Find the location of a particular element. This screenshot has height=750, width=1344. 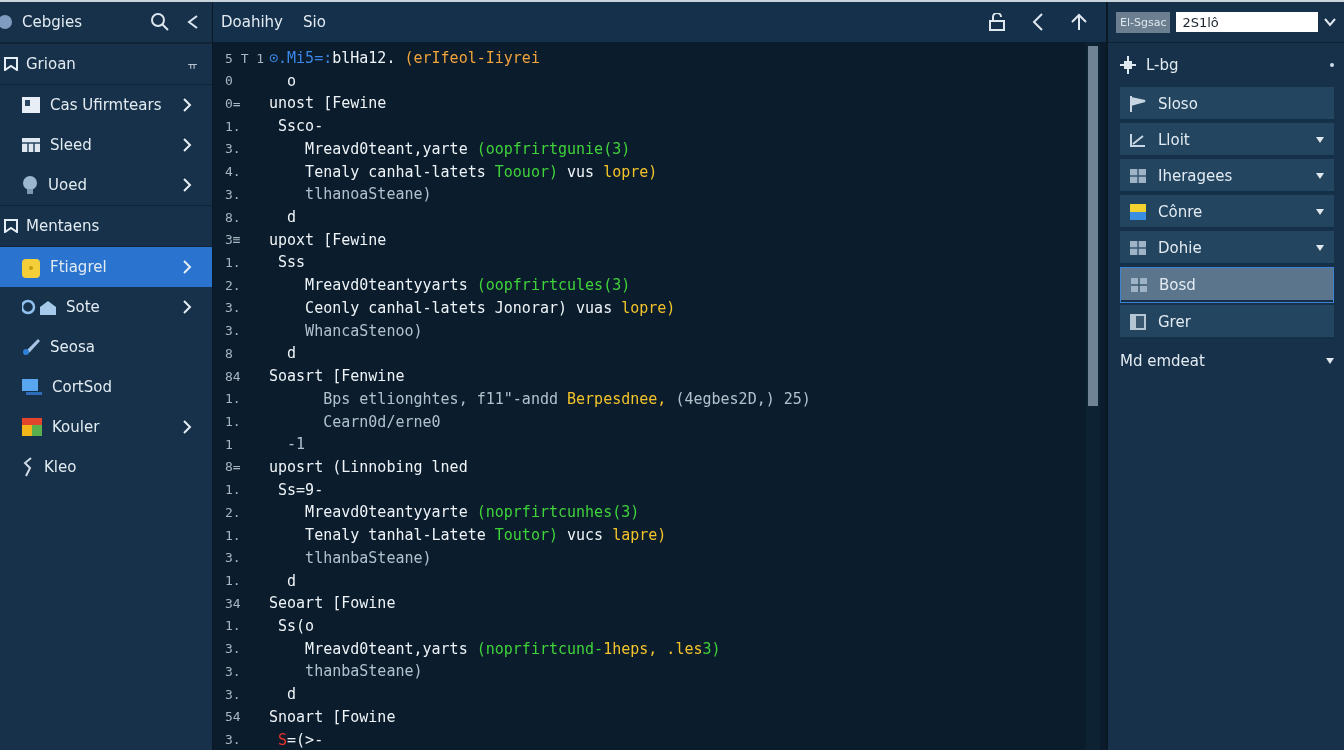

panel-item: Sloso is located at coordinates (1227, 104).